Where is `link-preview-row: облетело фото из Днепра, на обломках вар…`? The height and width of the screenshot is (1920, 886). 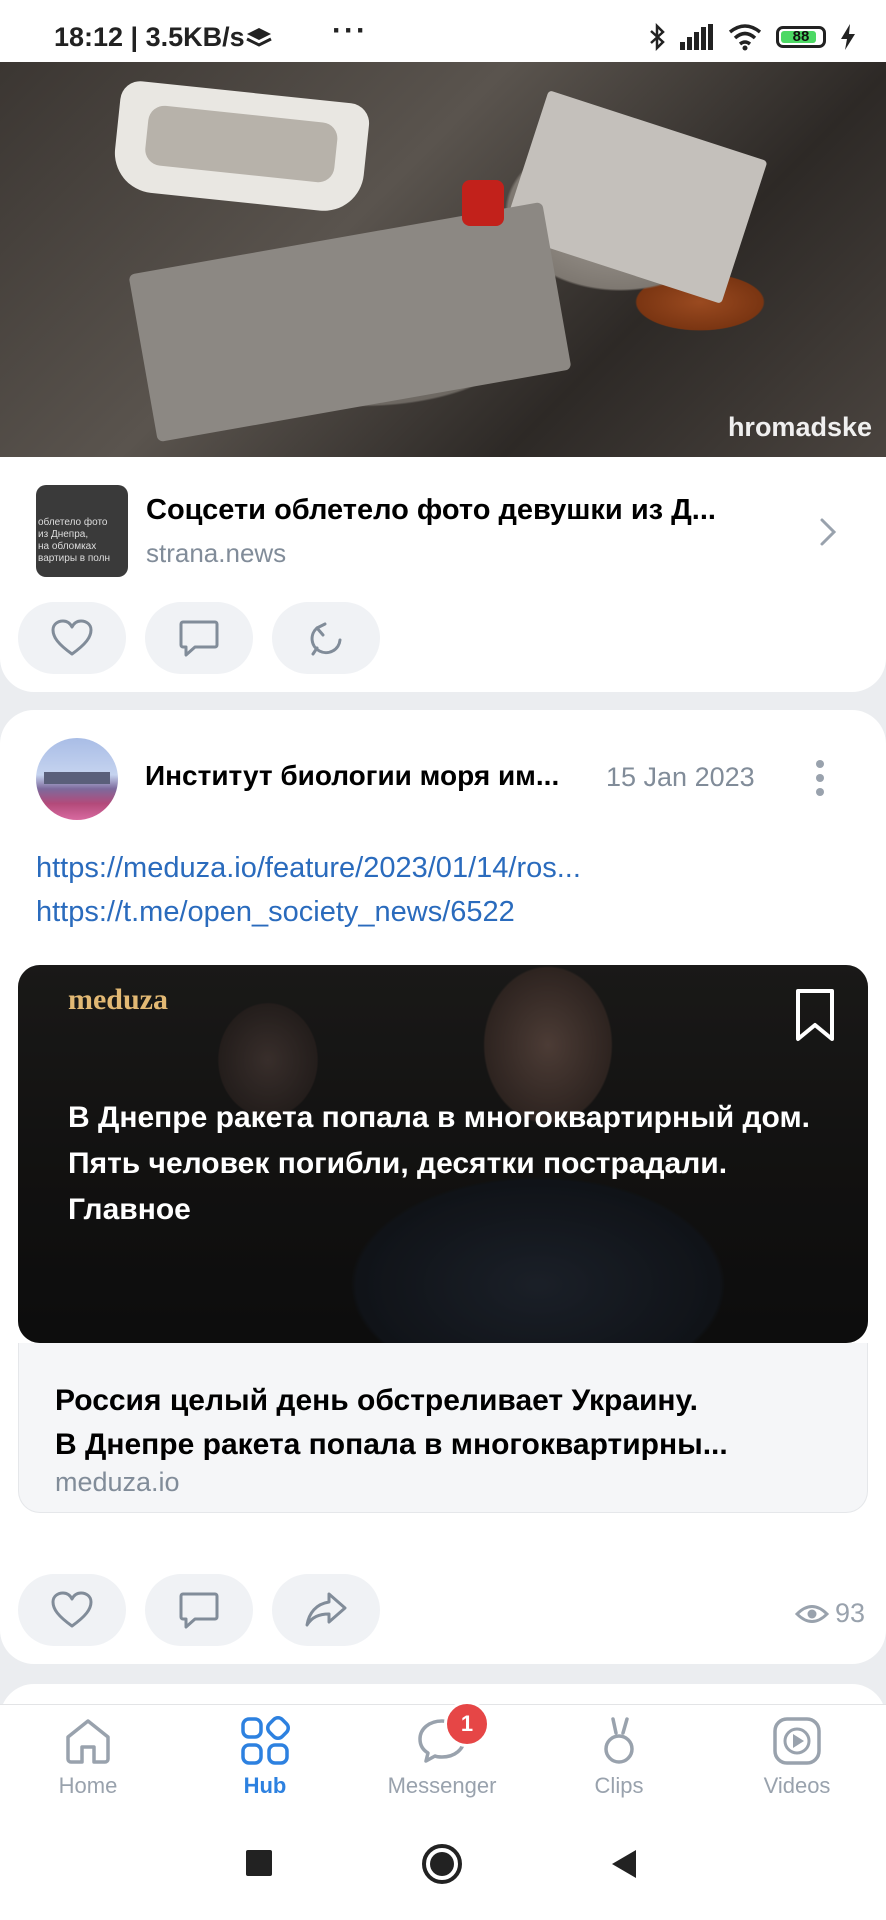 link-preview-row: облетело фото из Днепра, на обломках вар… is located at coordinates (443, 532).